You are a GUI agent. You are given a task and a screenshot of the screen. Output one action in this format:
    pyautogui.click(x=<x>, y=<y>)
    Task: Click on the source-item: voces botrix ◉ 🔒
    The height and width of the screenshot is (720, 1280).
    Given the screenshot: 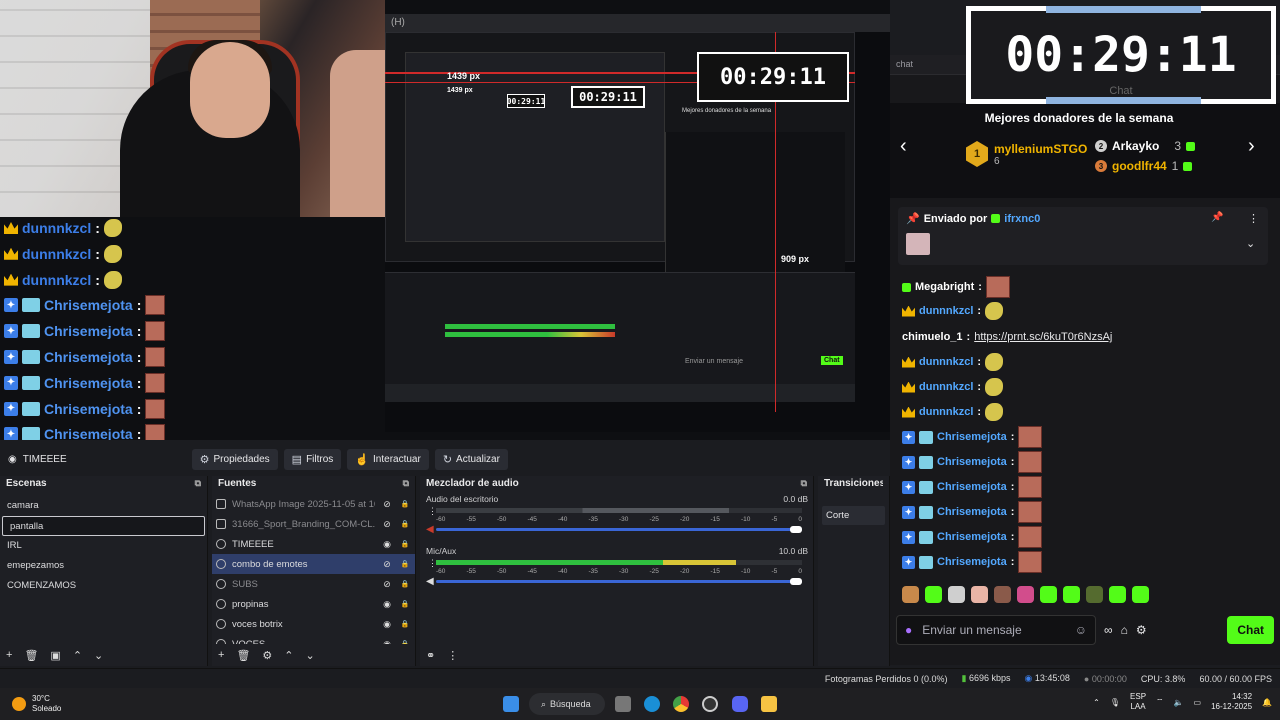 What is the action you would take?
    pyautogui.click(x=313, y=624)
    